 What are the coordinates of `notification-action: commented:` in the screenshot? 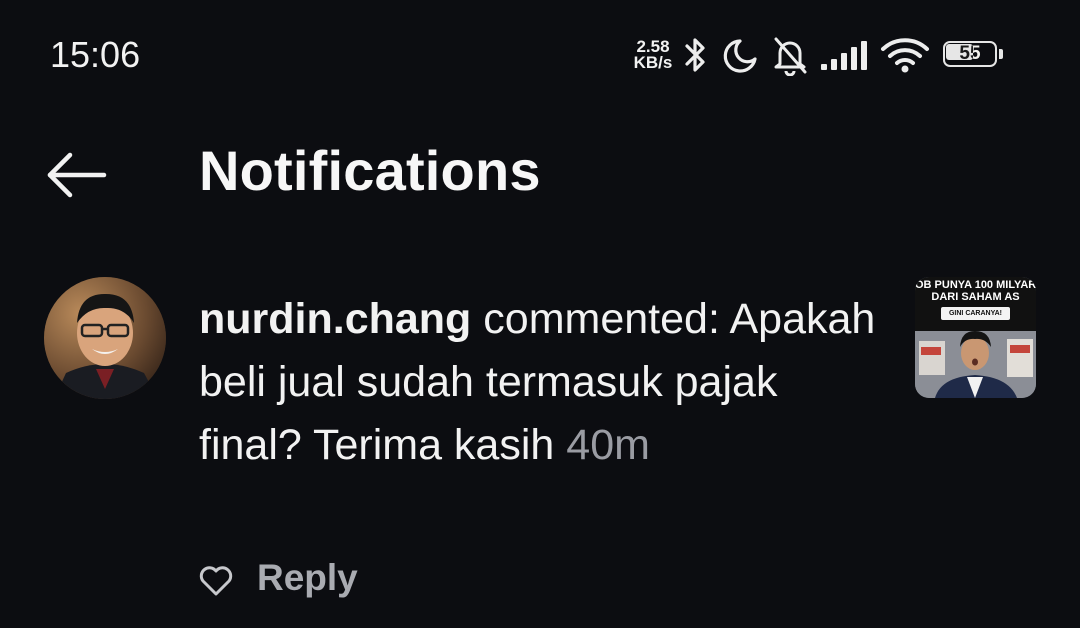 It's located at (601, 319).